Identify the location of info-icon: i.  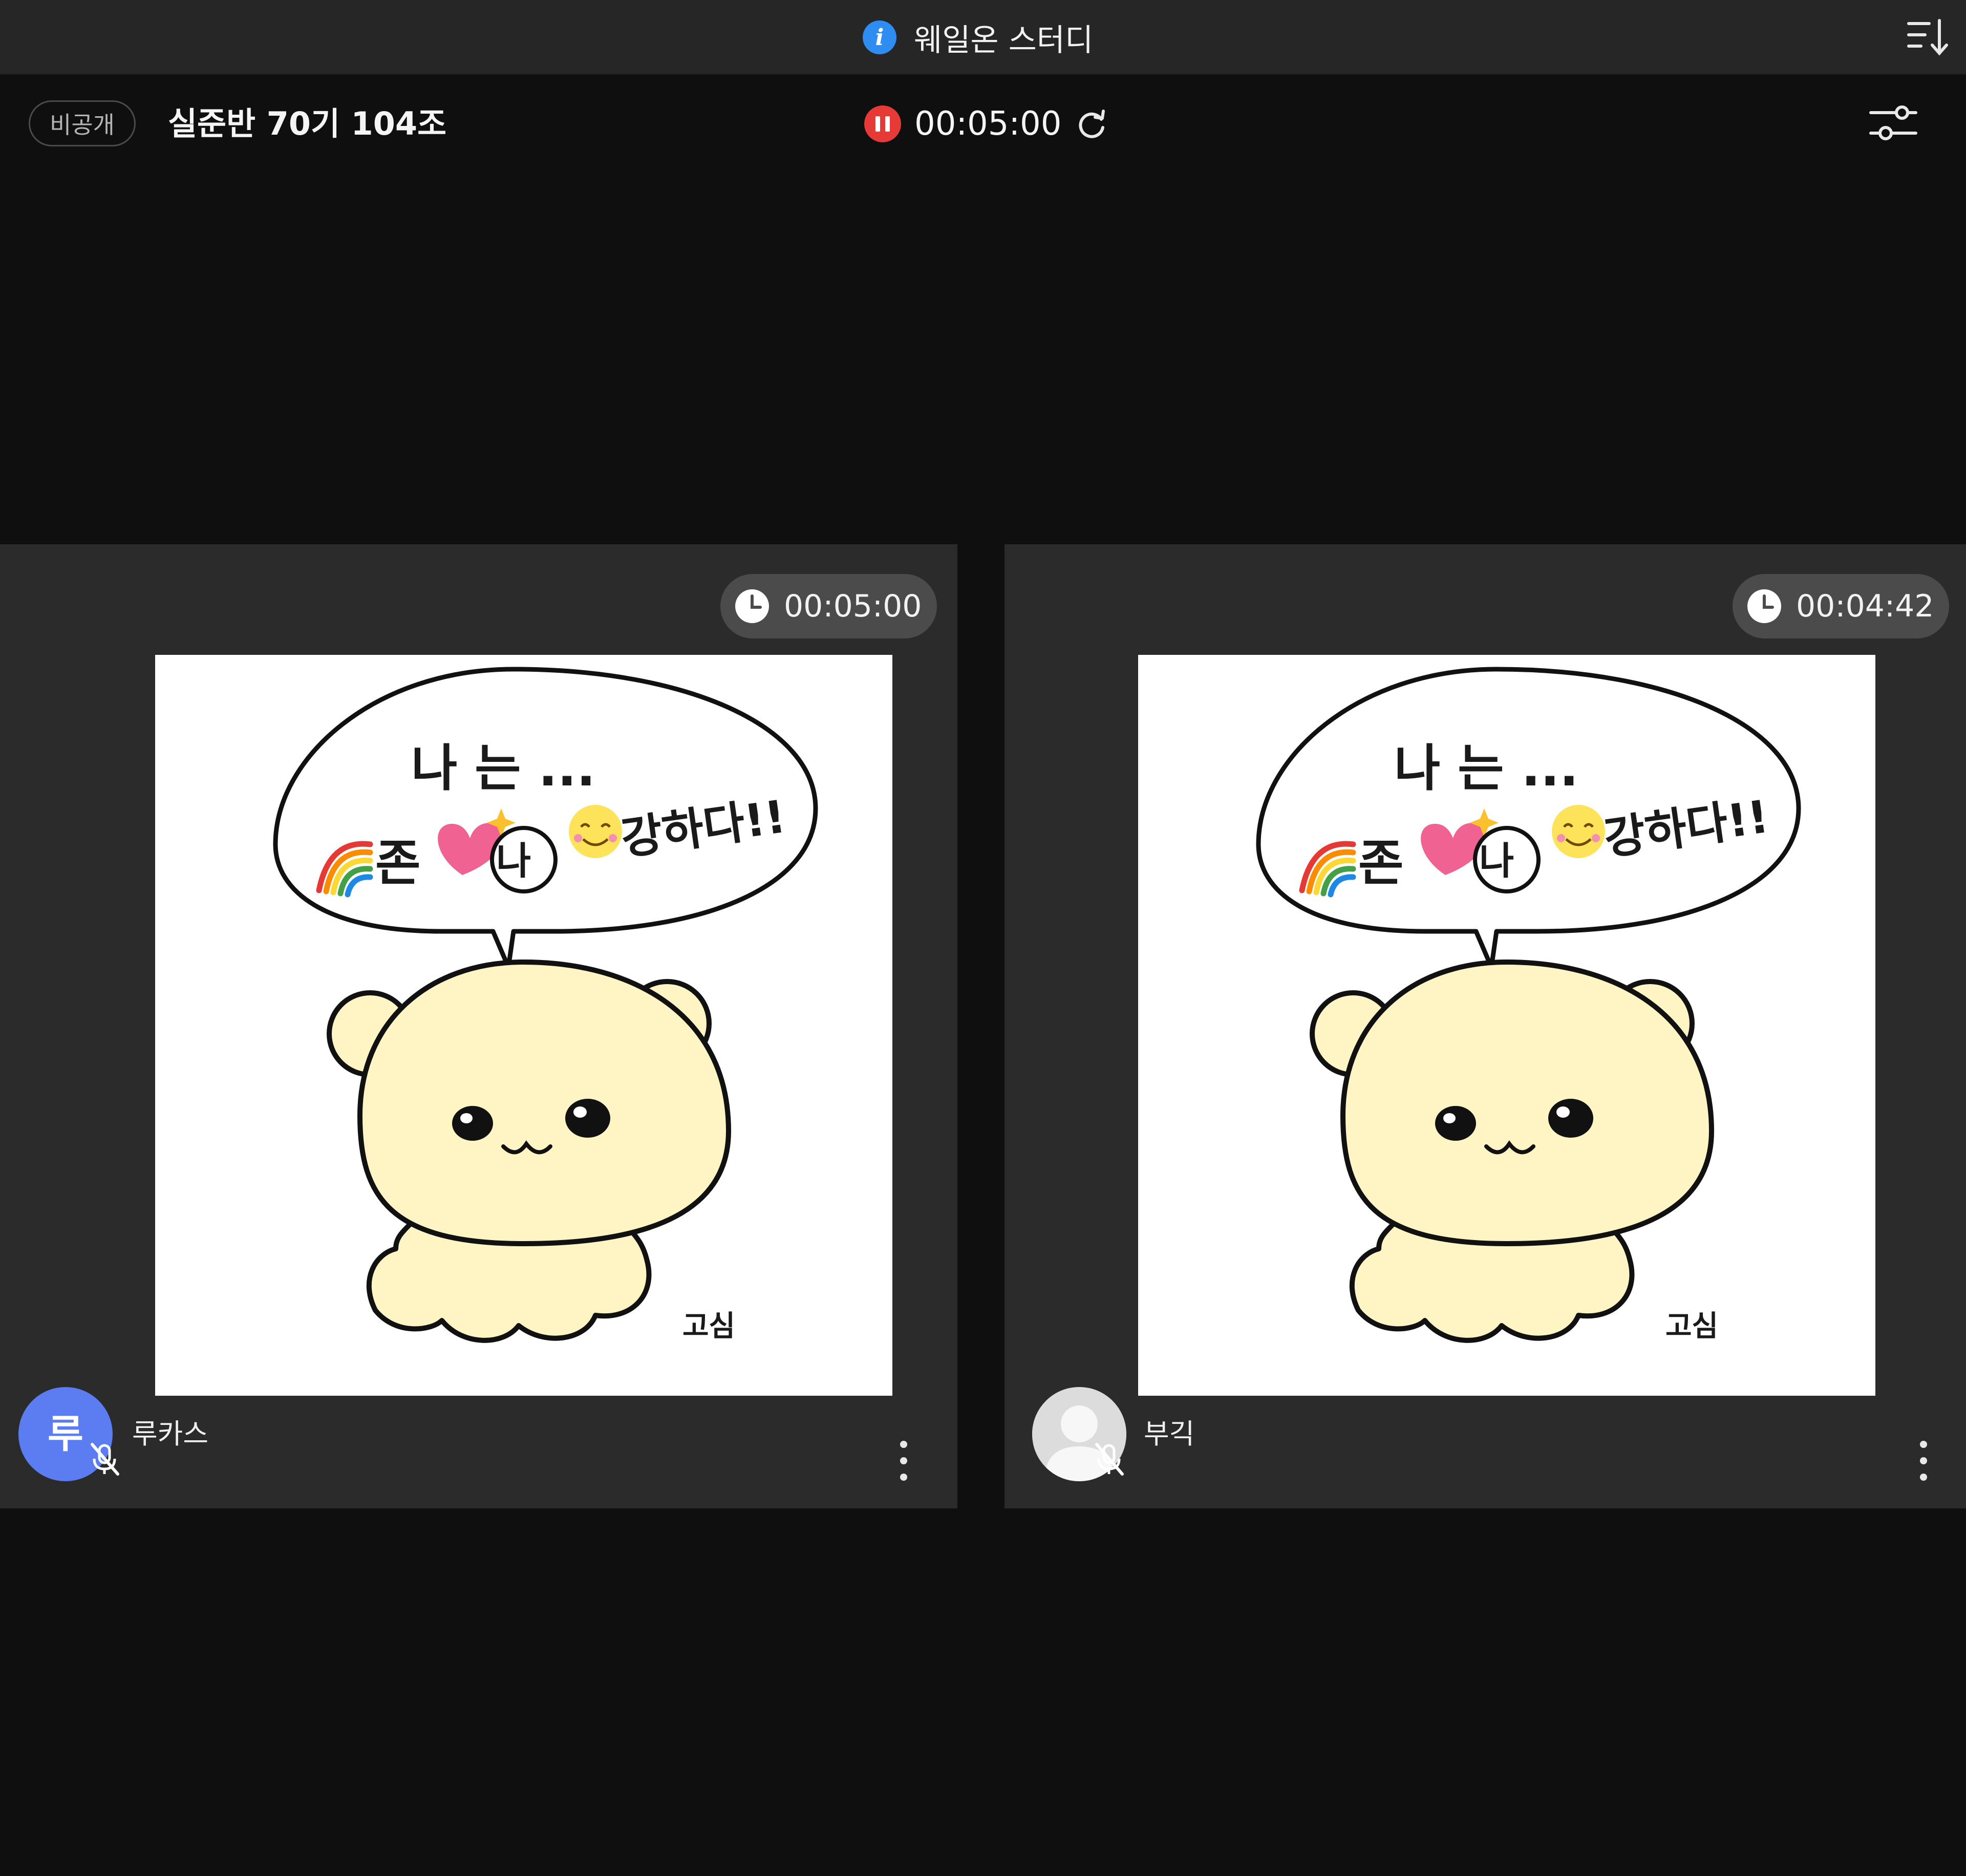
(880, 37).